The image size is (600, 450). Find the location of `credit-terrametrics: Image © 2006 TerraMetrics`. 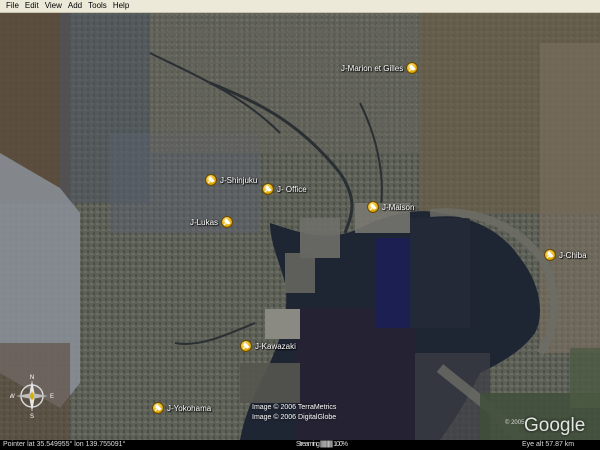

credit-terrametrics: Image © 2006 TerraMetrics is located at coordinates (294, 407).